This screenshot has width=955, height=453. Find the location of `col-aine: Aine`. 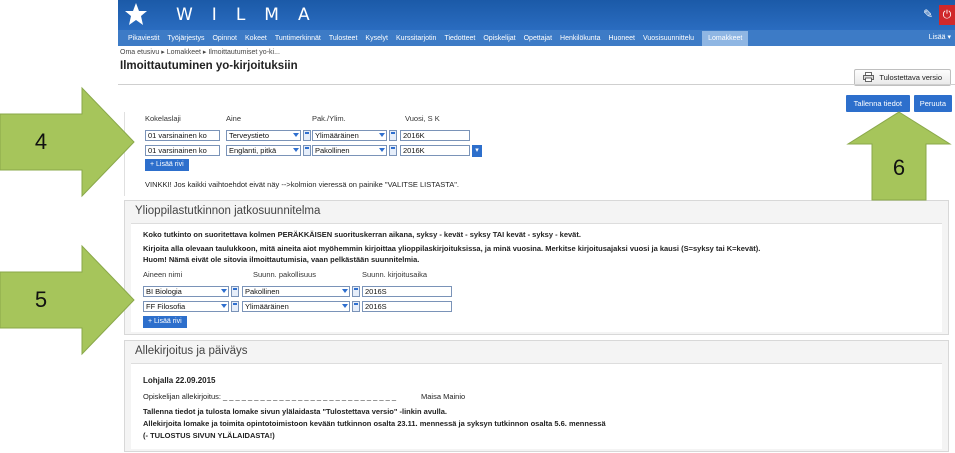

col-aine: Aine is located at coordinates (234, 118).